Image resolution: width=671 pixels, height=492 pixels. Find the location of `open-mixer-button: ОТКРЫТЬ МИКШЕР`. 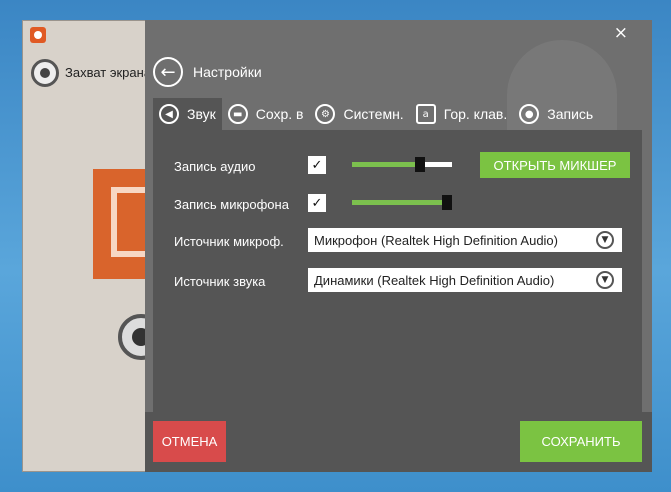

open-mixer-button: ОТКРЫТЬ МИКШЕР is located at coordinates (555, 165).